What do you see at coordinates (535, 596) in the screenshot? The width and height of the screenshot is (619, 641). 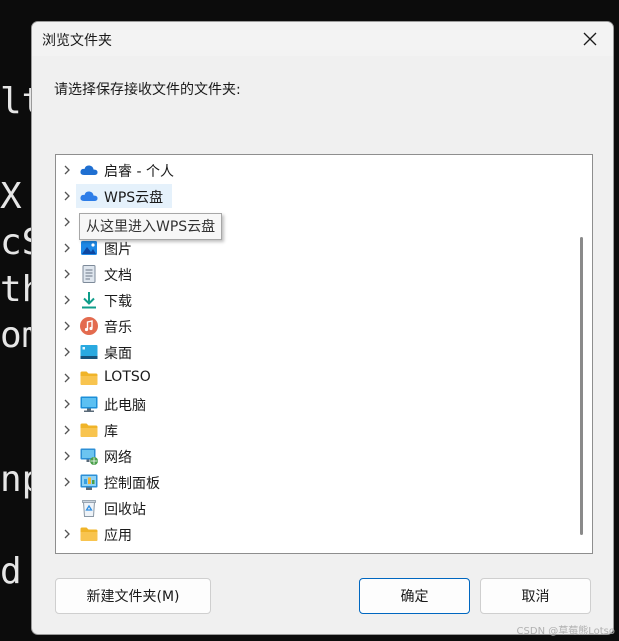 I see `cancel-button: 取消` at bounding box center [535, 596].